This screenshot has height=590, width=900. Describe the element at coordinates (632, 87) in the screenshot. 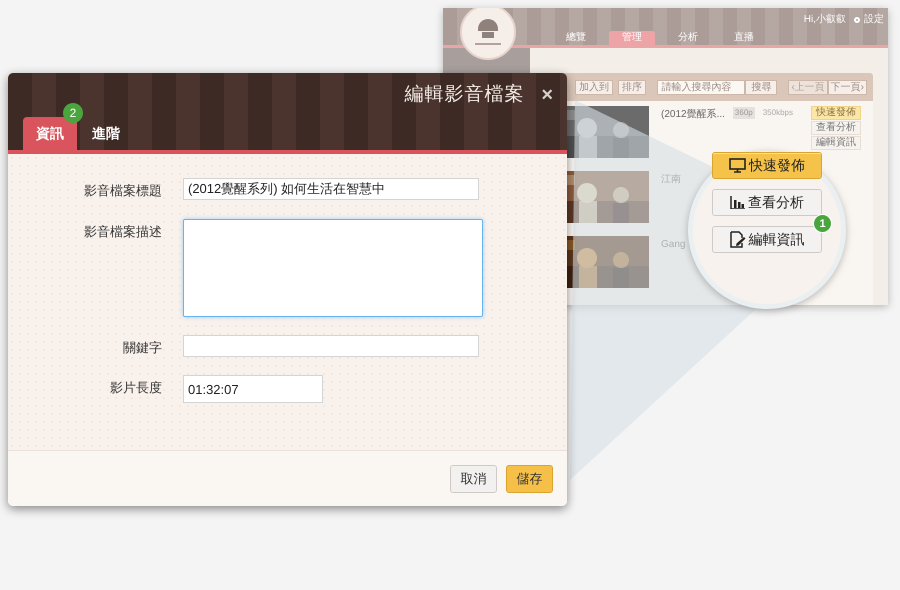

I see `sort-button: 排序` at that location.